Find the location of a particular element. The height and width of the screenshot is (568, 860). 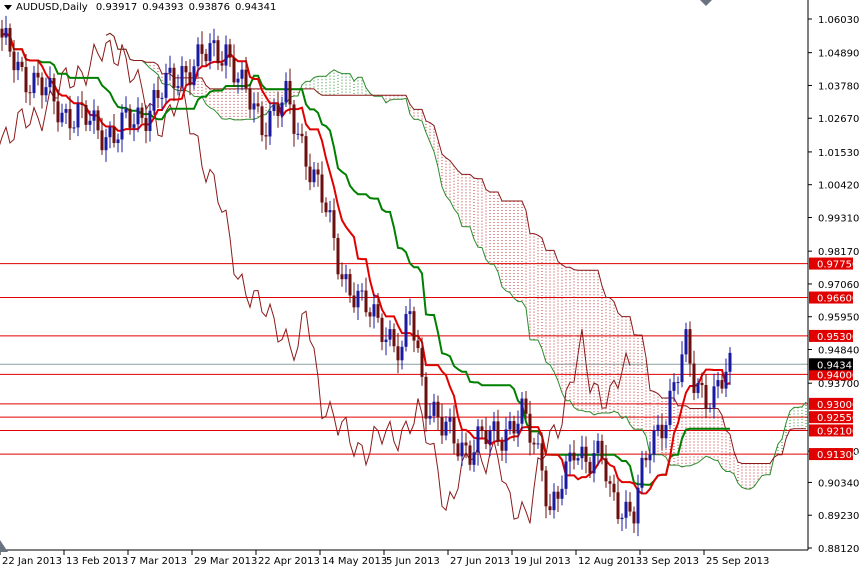

time-tick-label: 27 Jun 2013 is located at coordinates (480, 561).